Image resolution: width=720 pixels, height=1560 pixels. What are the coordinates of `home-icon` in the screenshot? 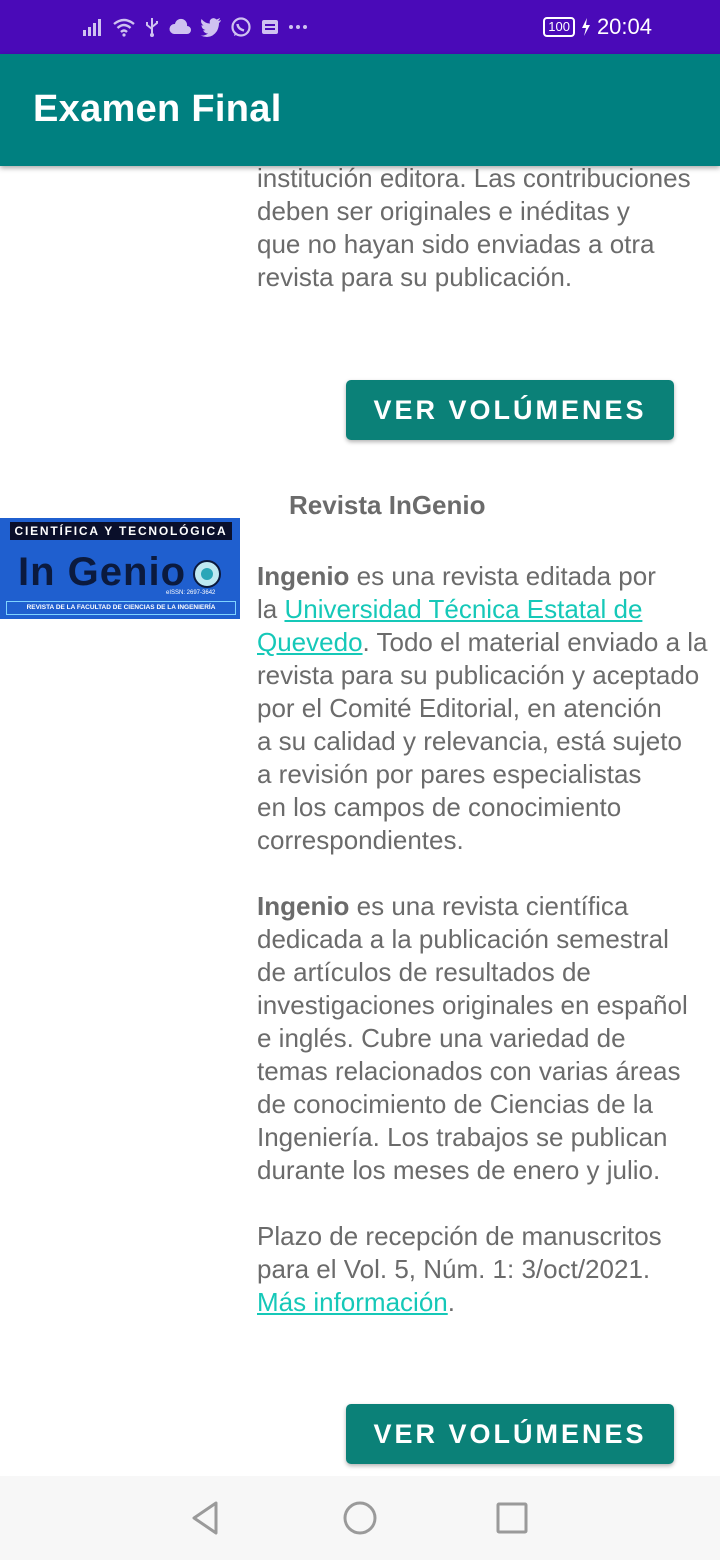 It's located at (360, 1518).